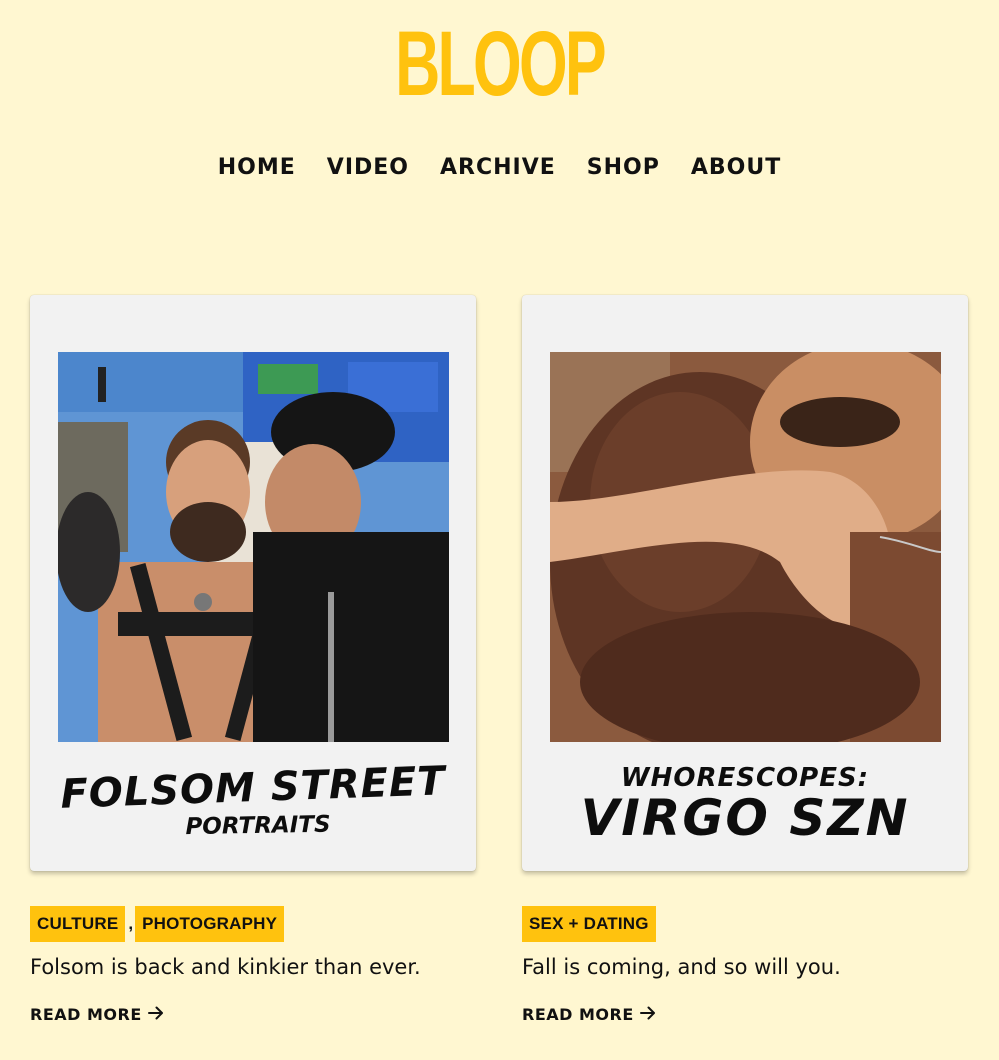  I want to click on nav-about: ABOUT, so click(736, 167).